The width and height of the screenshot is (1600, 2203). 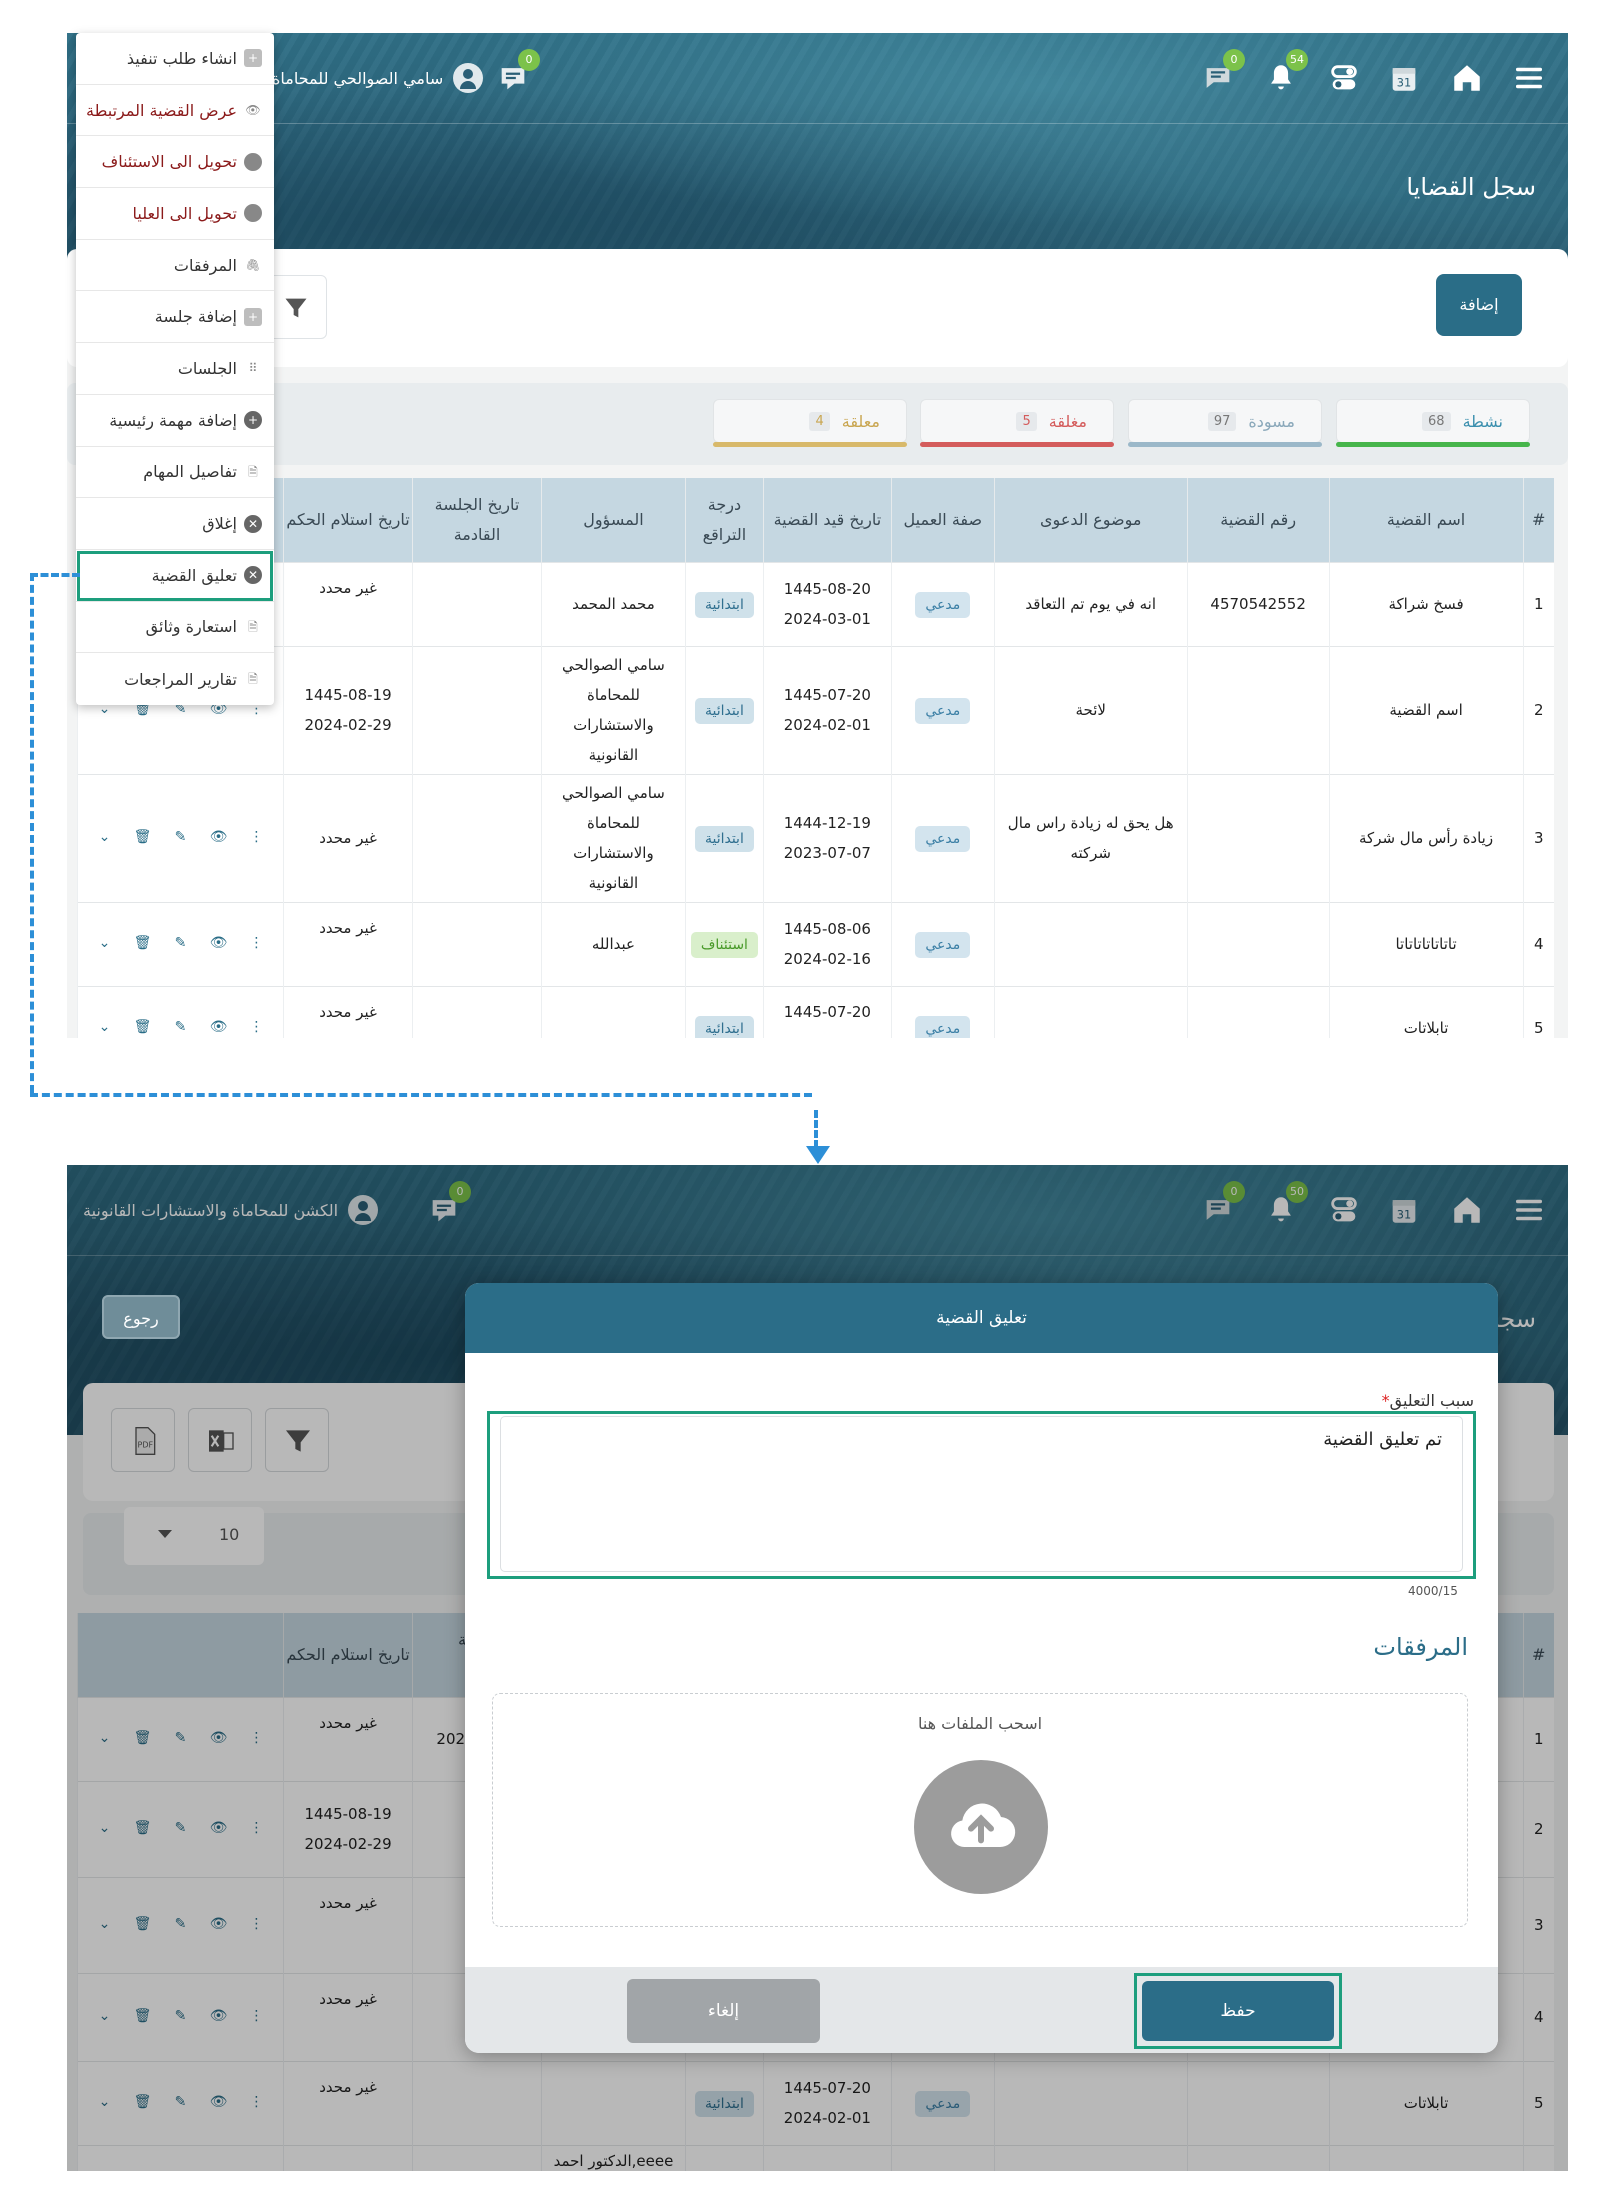 I want to click on dropzone-text: اسحب الملفات هنا, so click(x=980, y=1723).